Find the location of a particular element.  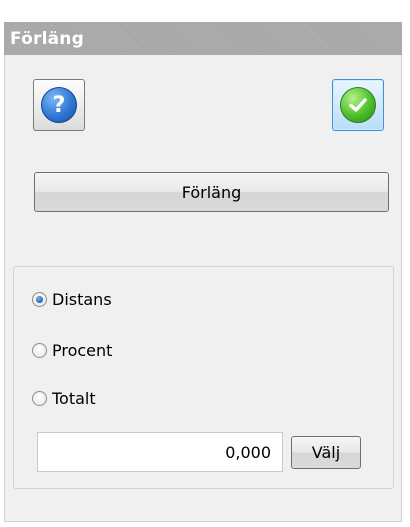

radio-totalt: Totalt is located at coordinates (64, 398).